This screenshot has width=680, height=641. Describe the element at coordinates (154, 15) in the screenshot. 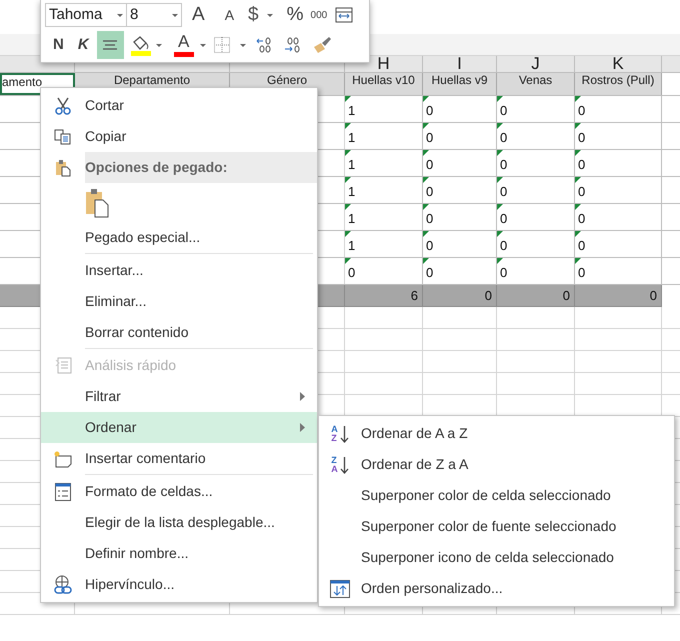

I see `font-size-dropdown: 8` at that location.